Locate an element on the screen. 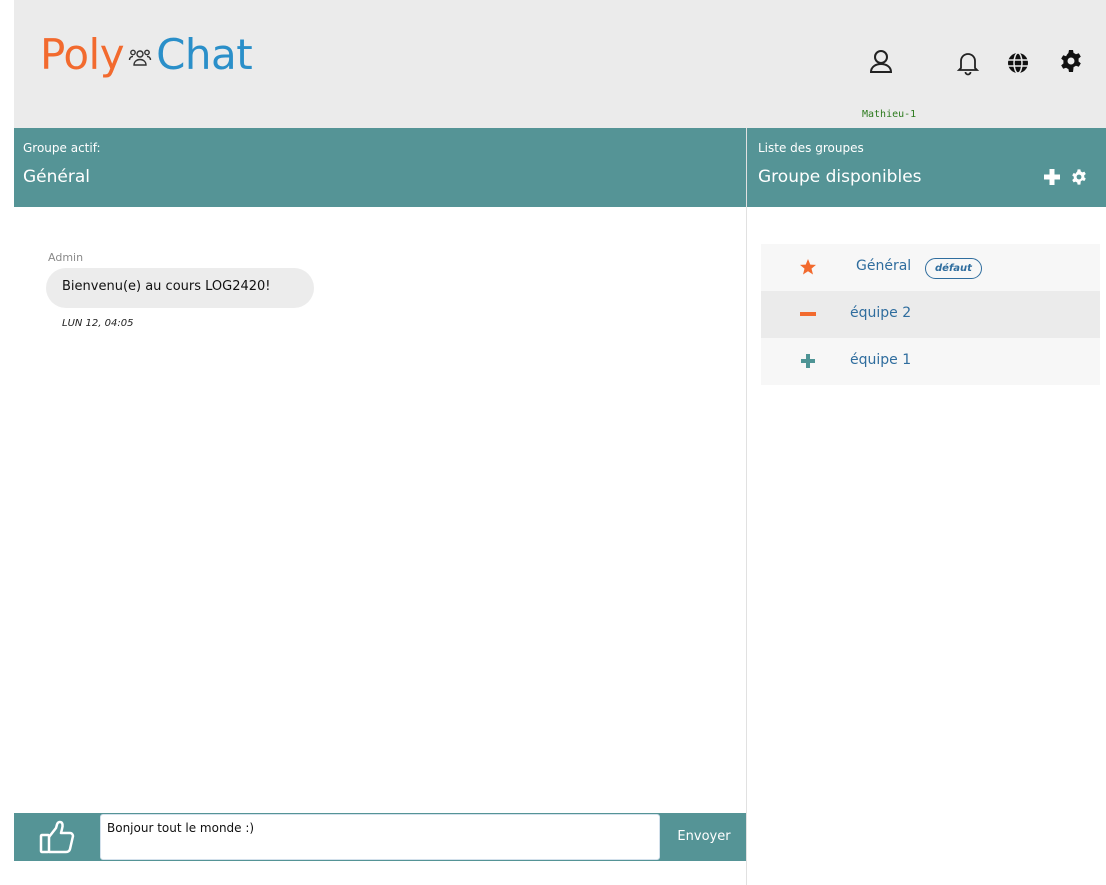 The height and width of the screenshot is (885, 1106). users-icon is located at coordinates (140, 57).